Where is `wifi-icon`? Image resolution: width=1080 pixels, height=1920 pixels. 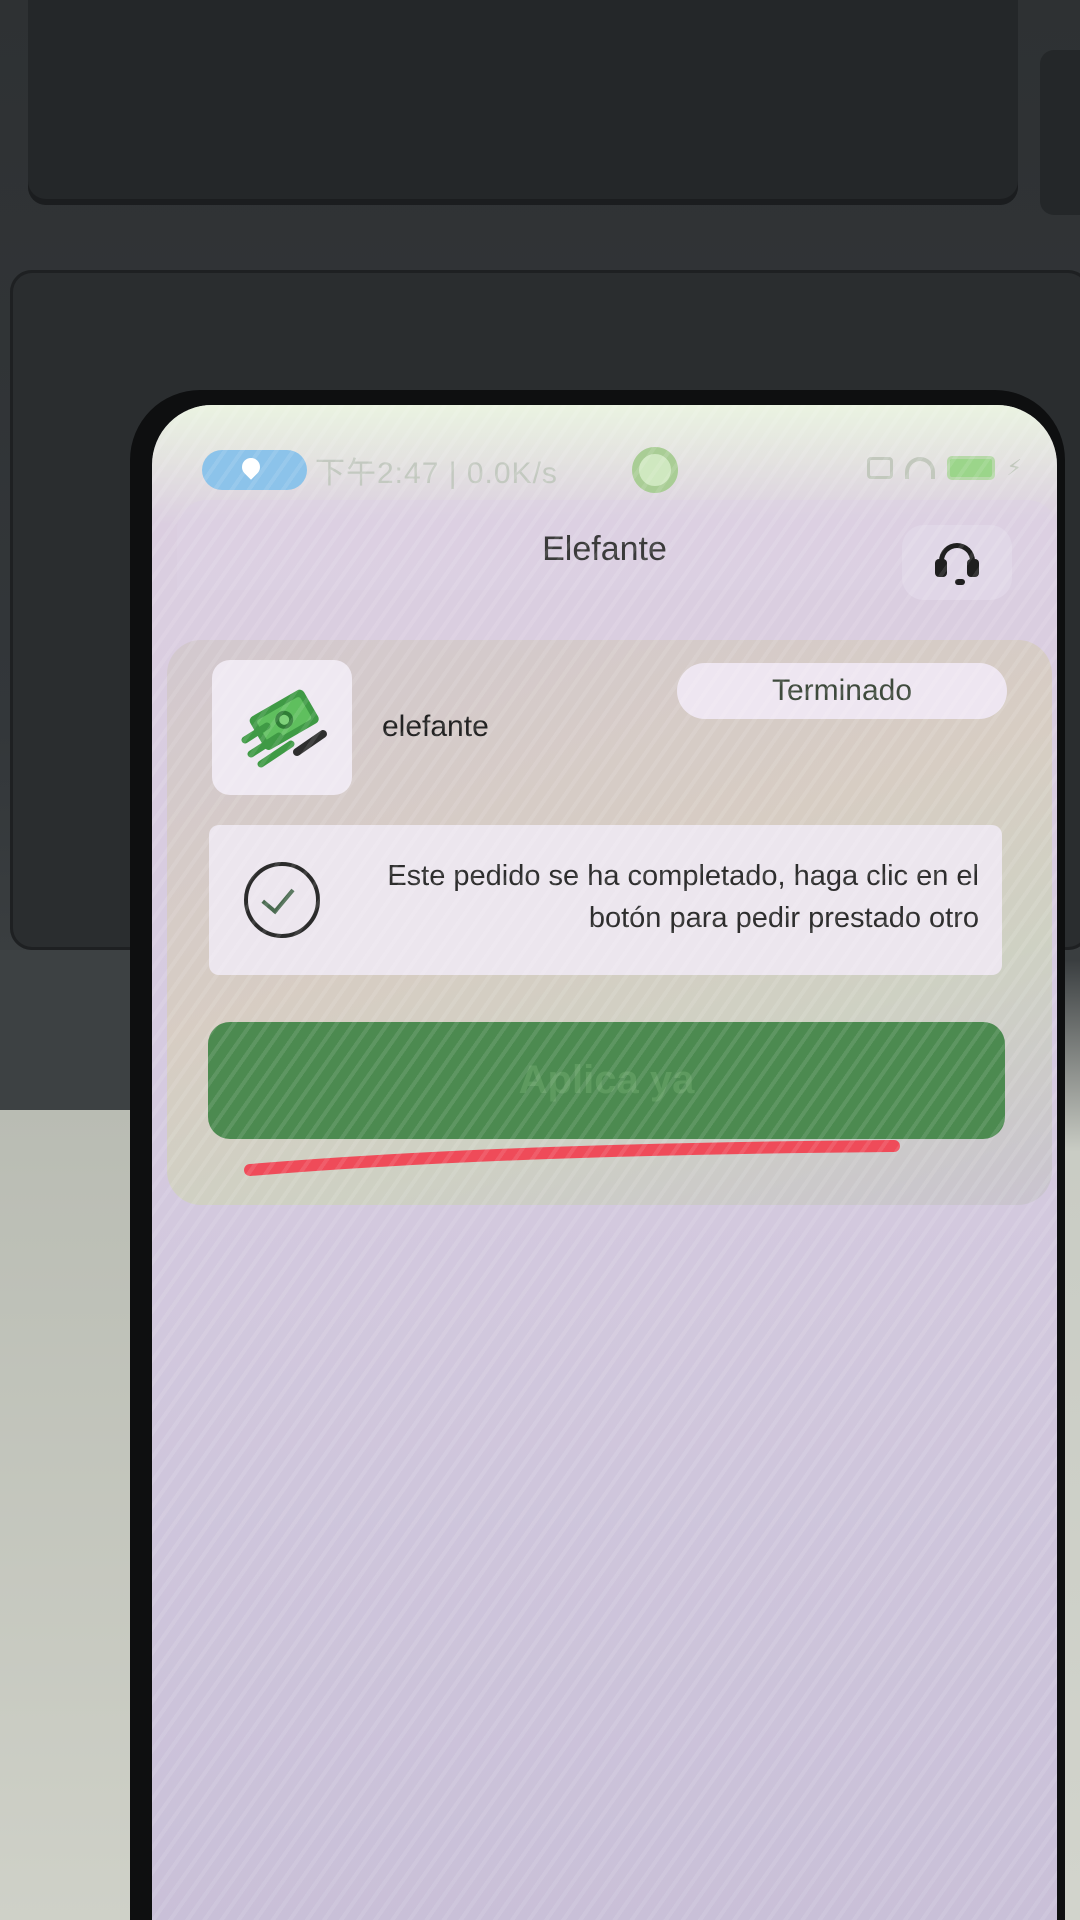
wifi-icon is located at coordinates (919, 468).